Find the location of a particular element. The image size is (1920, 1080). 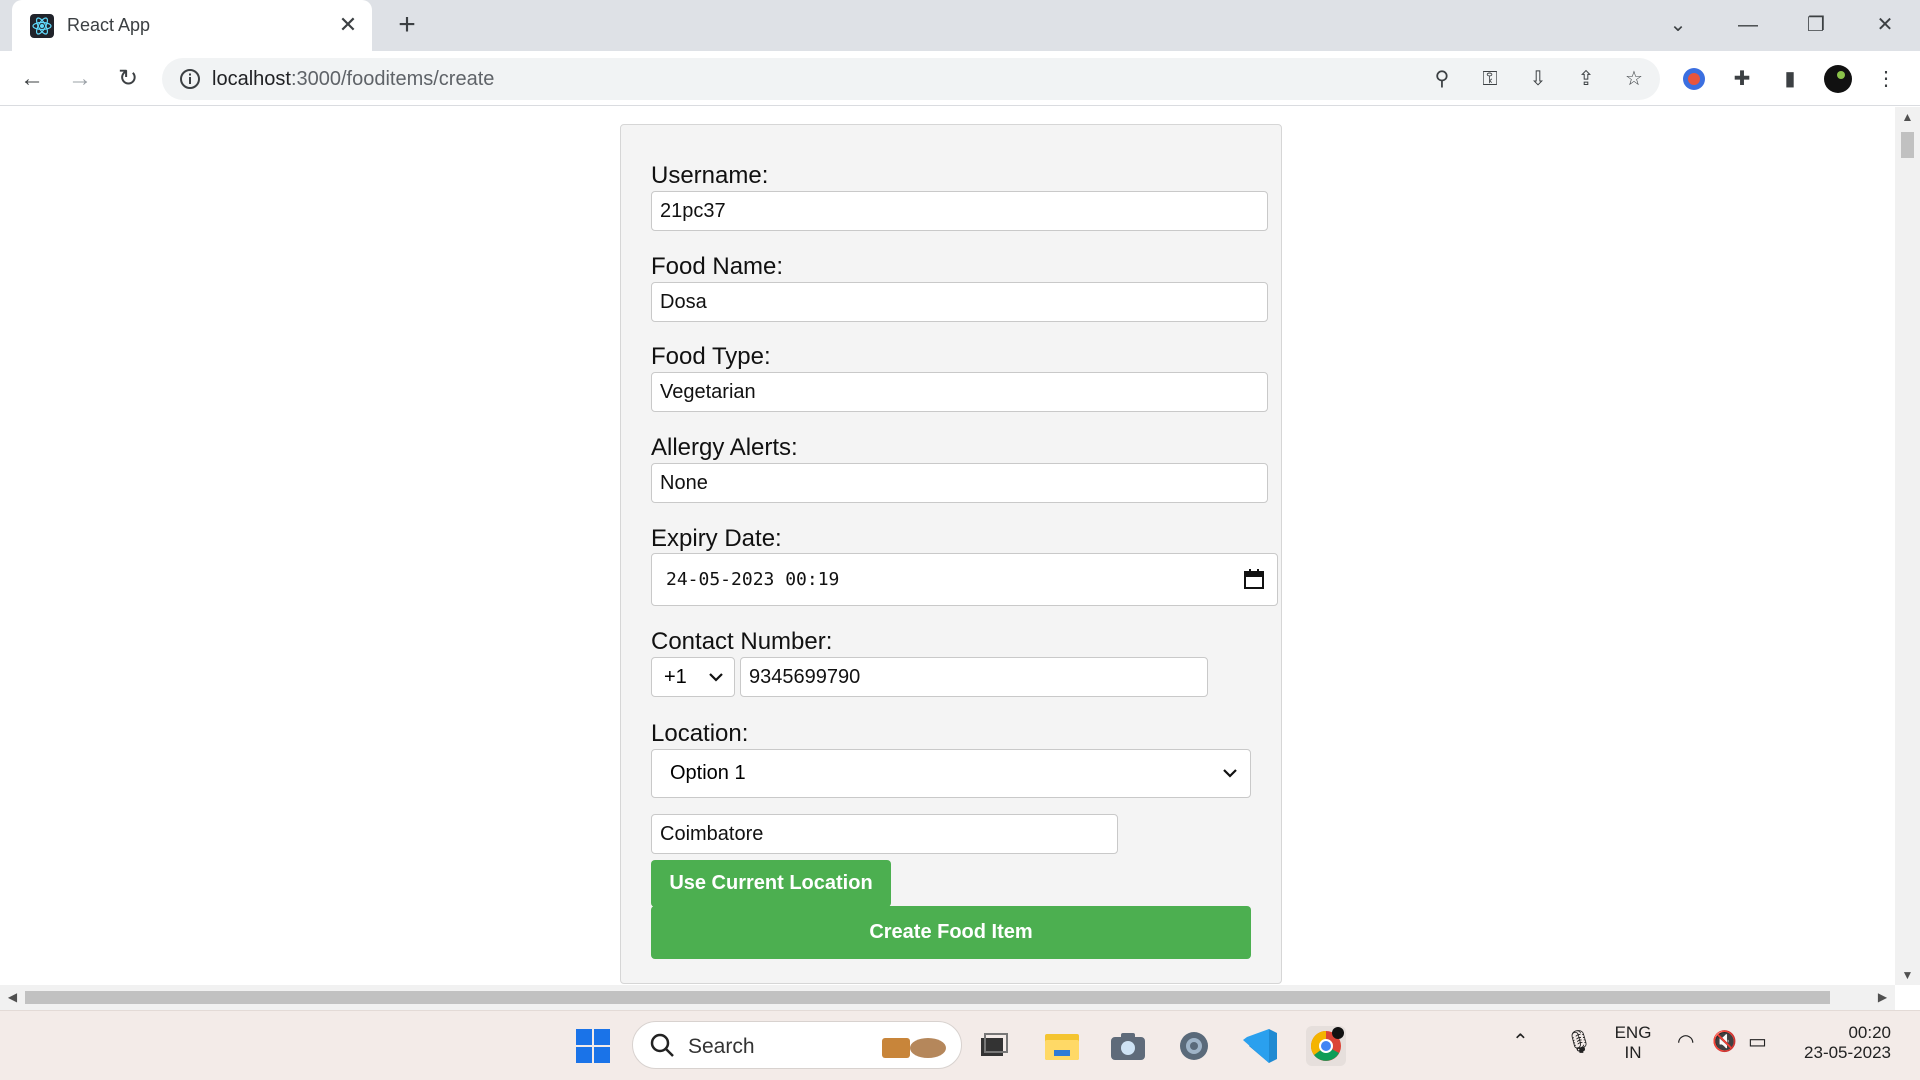

expiry-date-label: Expiry Date: is located at coordinates (716, 538).